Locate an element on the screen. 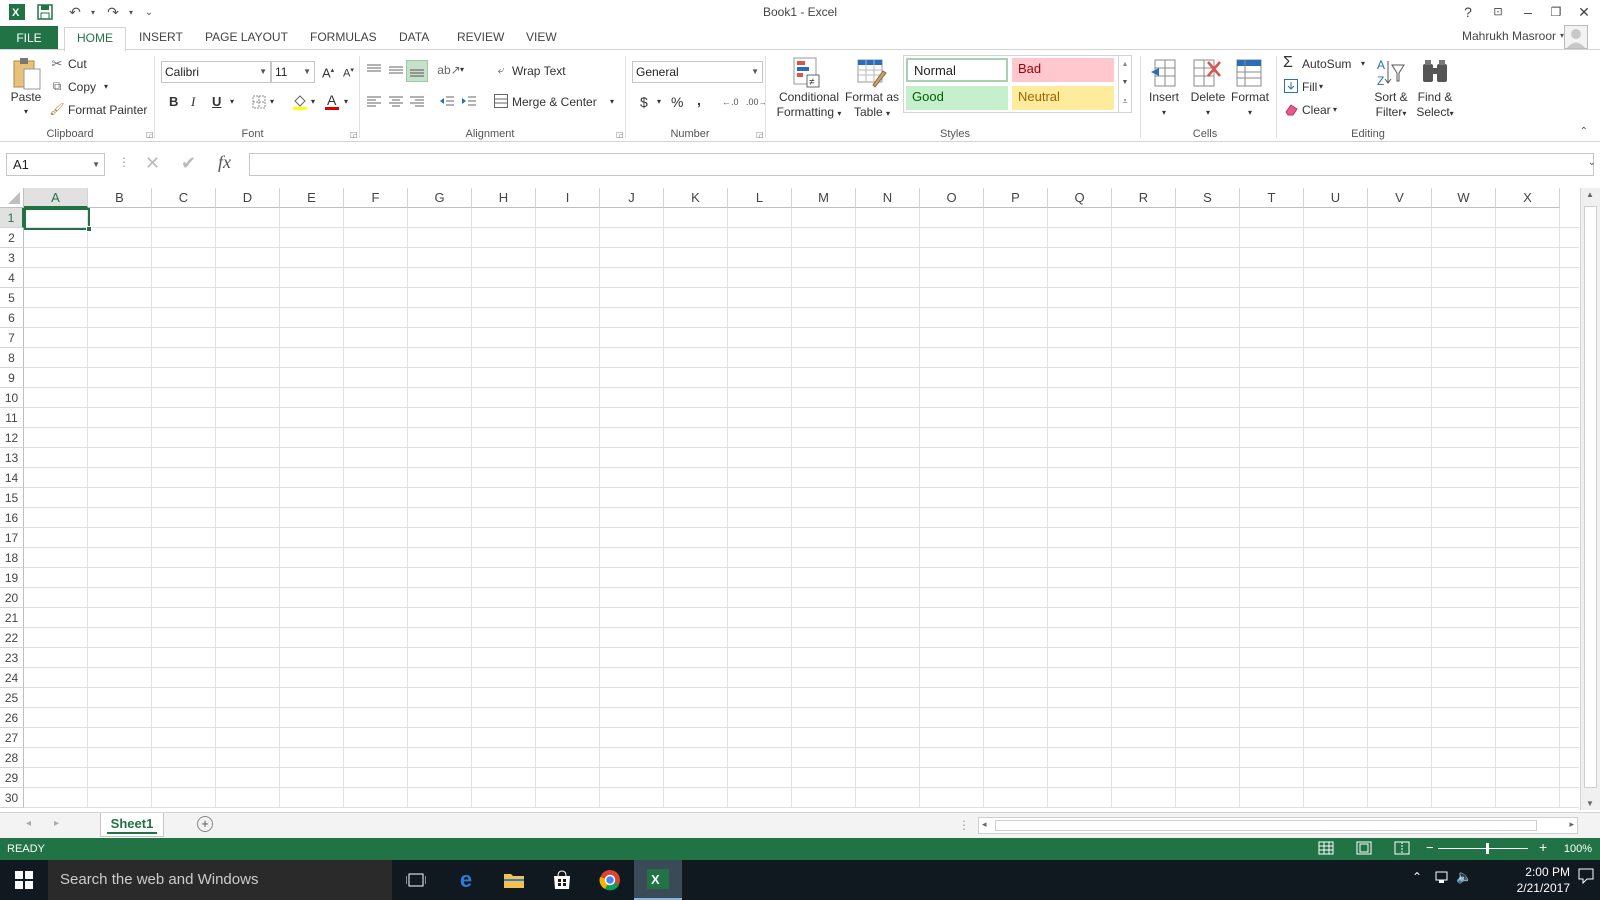 The image size is (1600, 900). number-launcher-icon: ◲ is located at coordinates (760, 134).